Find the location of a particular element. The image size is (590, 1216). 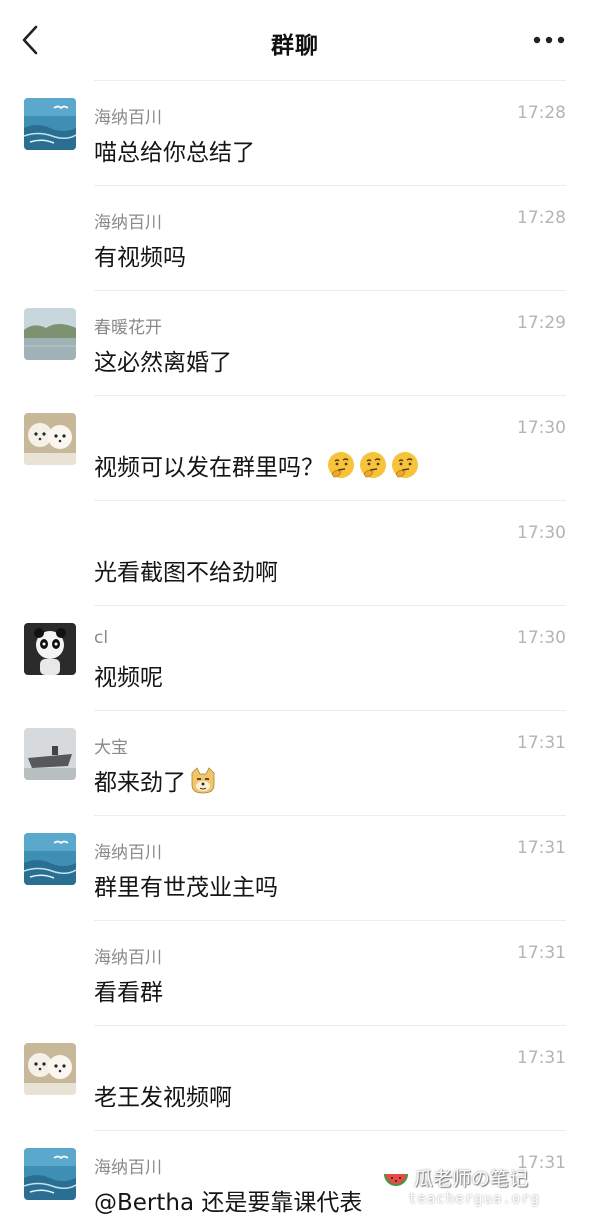

message-row: 大宝 17:31 都来劲了 is located at coordinates (295, 763).